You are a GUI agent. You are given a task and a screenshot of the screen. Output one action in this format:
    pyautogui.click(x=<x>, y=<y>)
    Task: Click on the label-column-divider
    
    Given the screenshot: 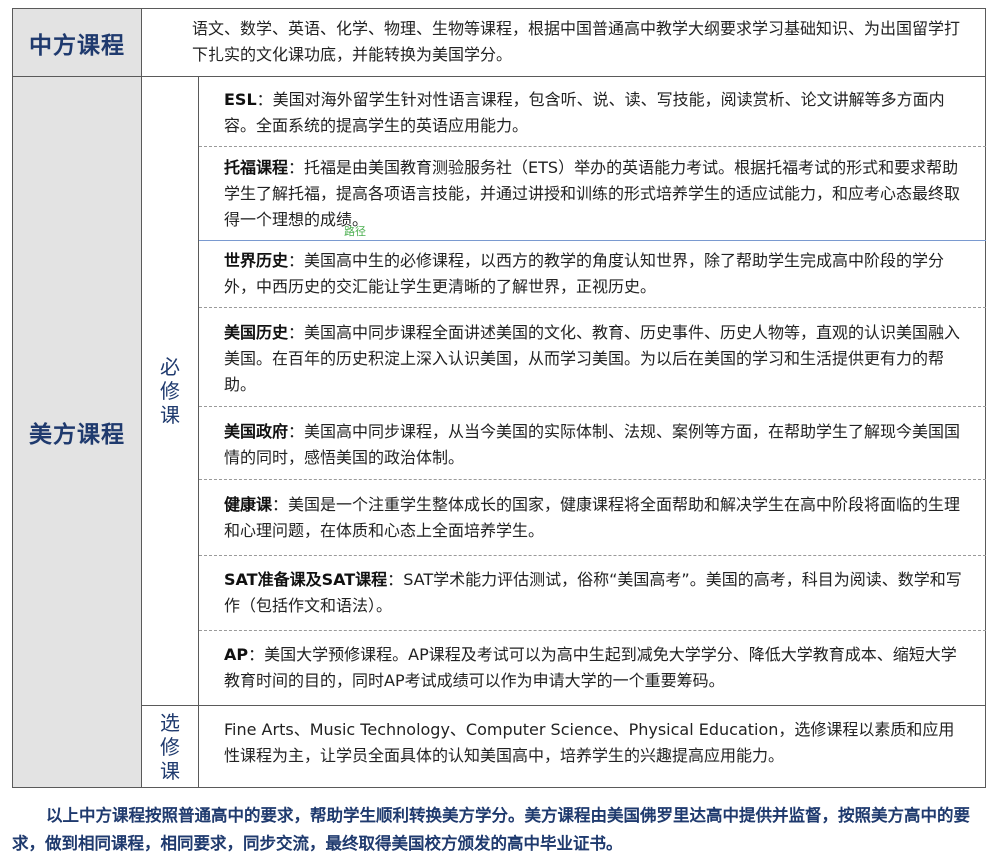 What is the action you would take?
    pyautogui.click(x=198, y=432)
    